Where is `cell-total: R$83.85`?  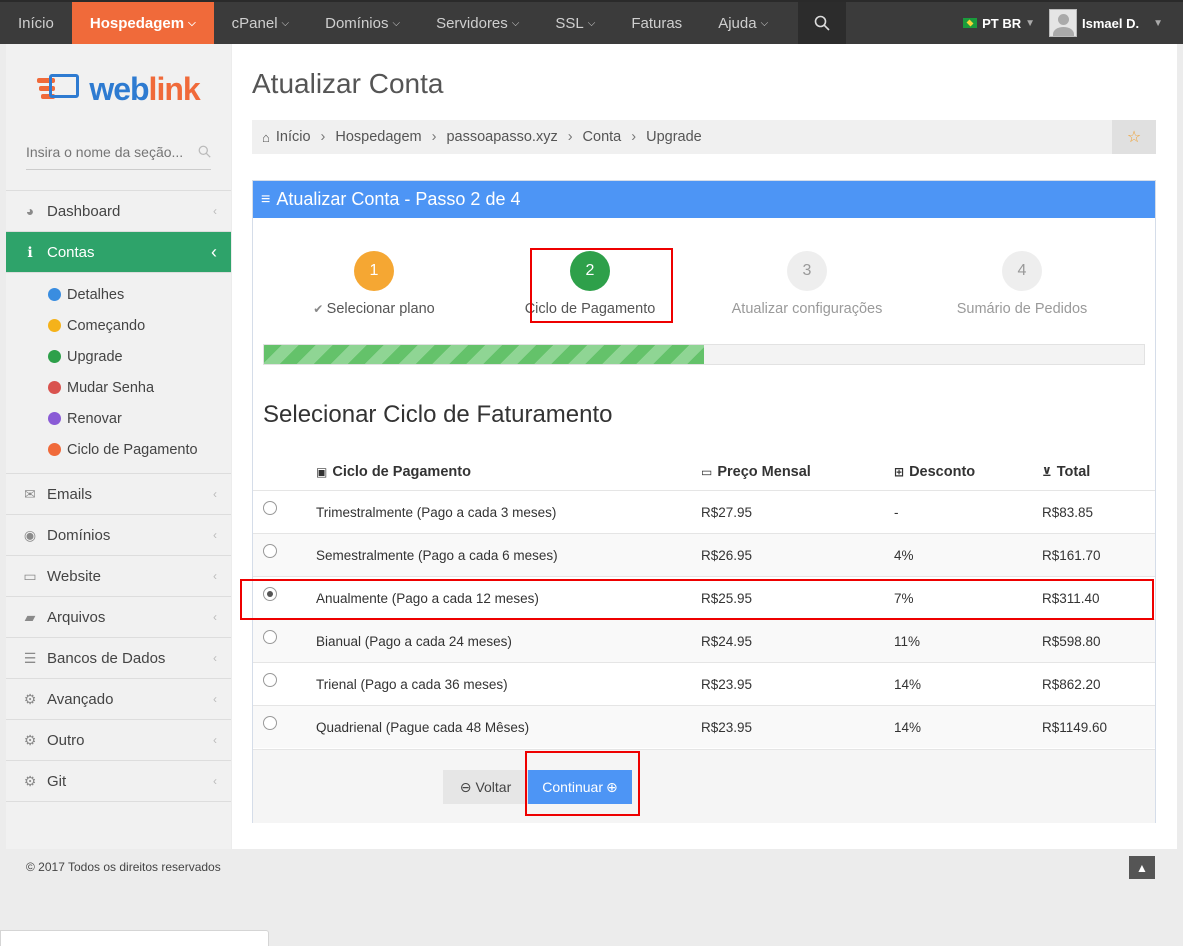
cell-total: R$83.85 is located at coordinates (1068, 512).